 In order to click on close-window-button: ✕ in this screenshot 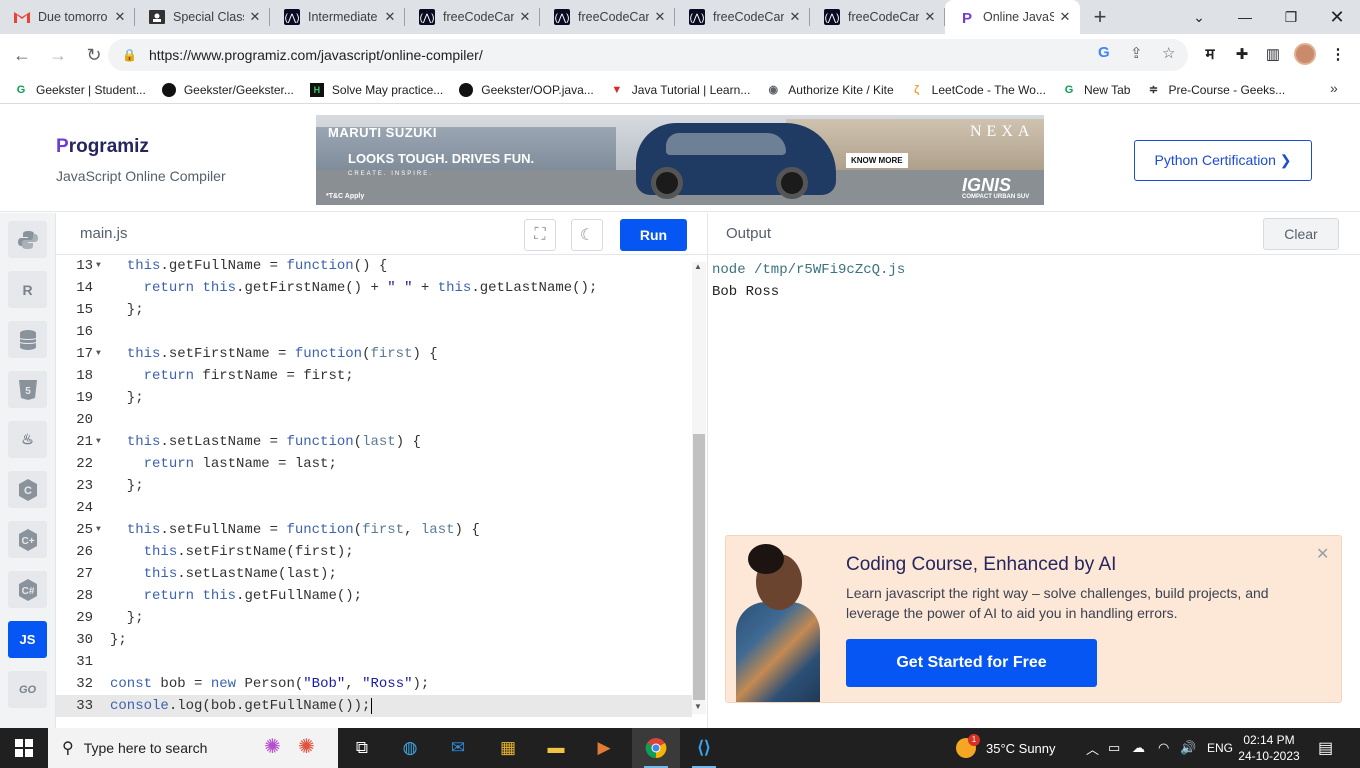, I will do `click(1337, 17)`.